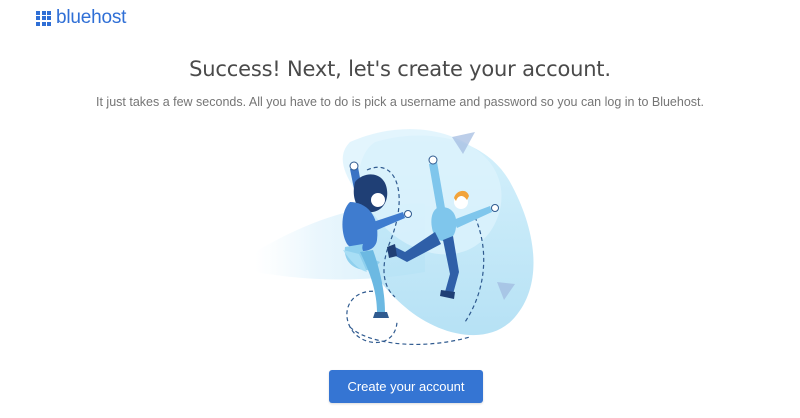  I want to click on grid-logo-icon, so click(43, 18).